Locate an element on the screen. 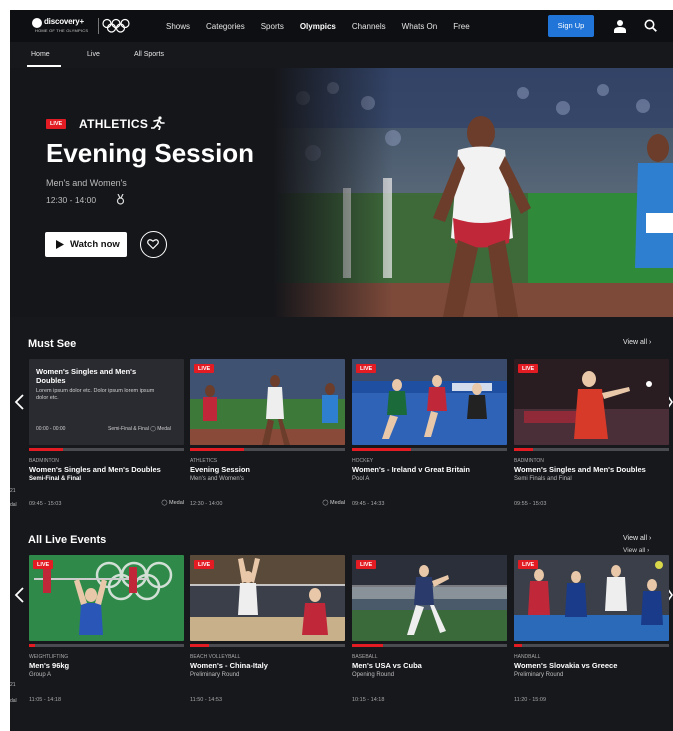 Image resolution: width=673 pixels, height=731 pixels. card-sport: WEIGHTLIFTING is located at coordinates (49, 657).